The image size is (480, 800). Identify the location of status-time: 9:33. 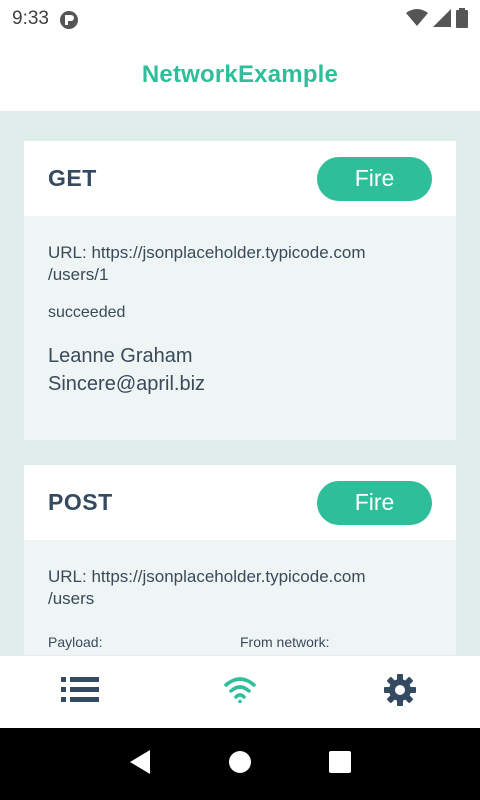
(30, 18).